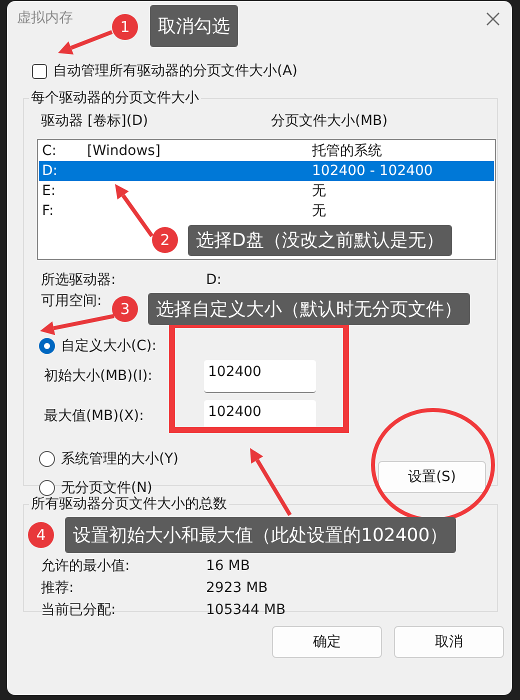 This screenshot has width=520, height=700. Describe the element at coordinates (228, 566) in the screenshot. I see `field-value: 16 MB` at that location.